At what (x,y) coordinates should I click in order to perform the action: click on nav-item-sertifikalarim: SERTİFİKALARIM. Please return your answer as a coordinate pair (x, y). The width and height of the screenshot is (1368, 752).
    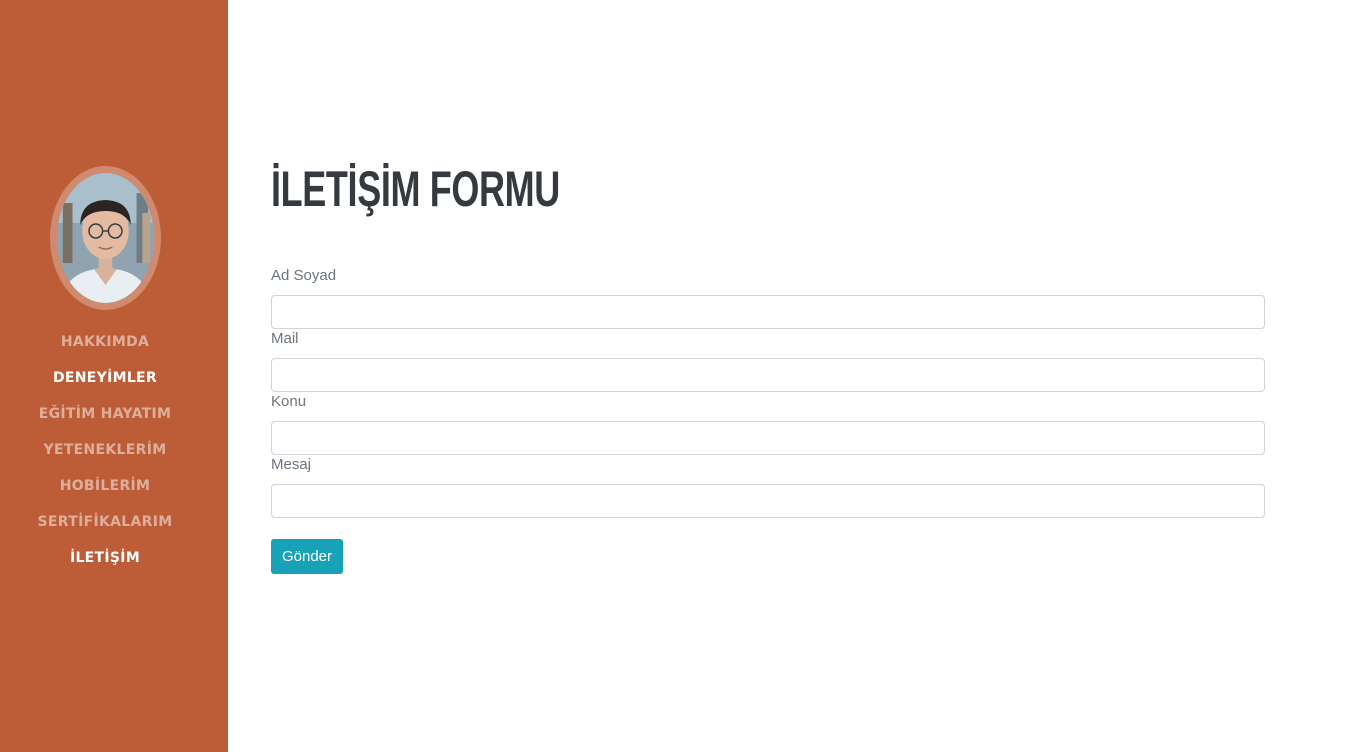
    Looking at the image, I should click on (105, 522).